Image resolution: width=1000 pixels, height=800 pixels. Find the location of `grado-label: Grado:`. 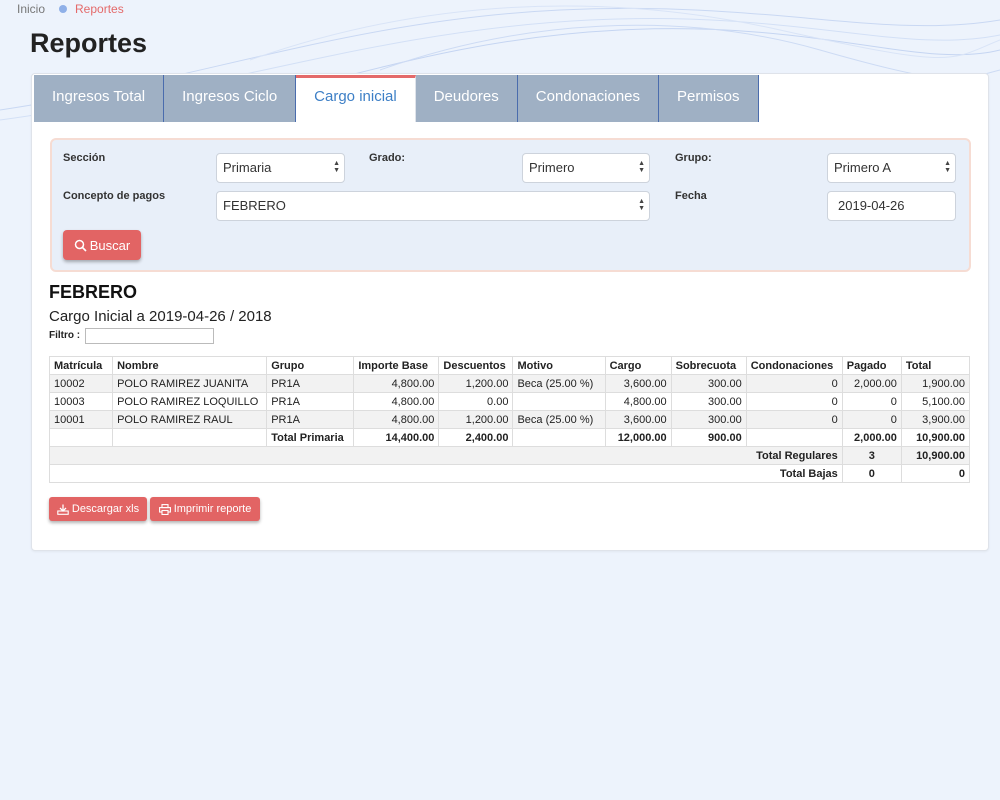

grado-label: Grado: is located at coordinates (387, 158).